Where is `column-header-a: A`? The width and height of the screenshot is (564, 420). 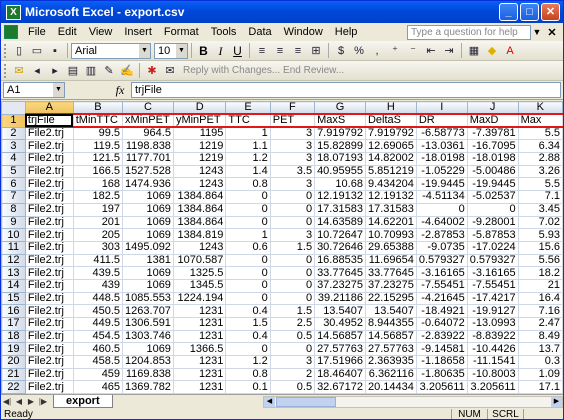 column-header-a: A is located at coordinates (49, 108).